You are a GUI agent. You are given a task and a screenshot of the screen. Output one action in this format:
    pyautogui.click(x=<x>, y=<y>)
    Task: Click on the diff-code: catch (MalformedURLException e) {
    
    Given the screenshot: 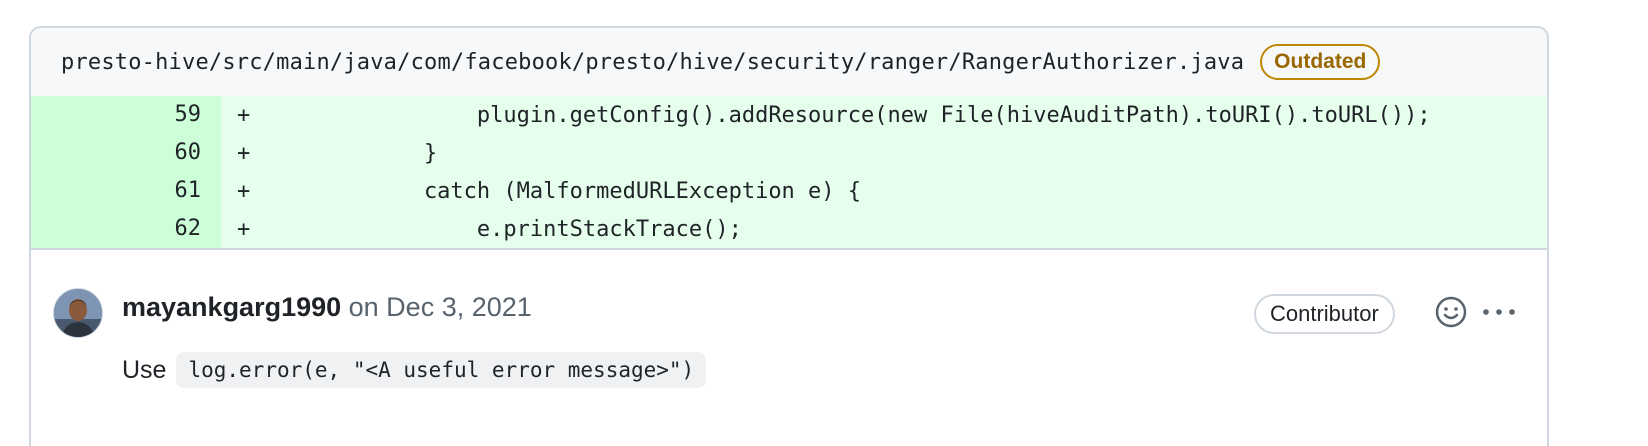 What is the action you would take?
    pyautogui.click(x=563, y=191)
    